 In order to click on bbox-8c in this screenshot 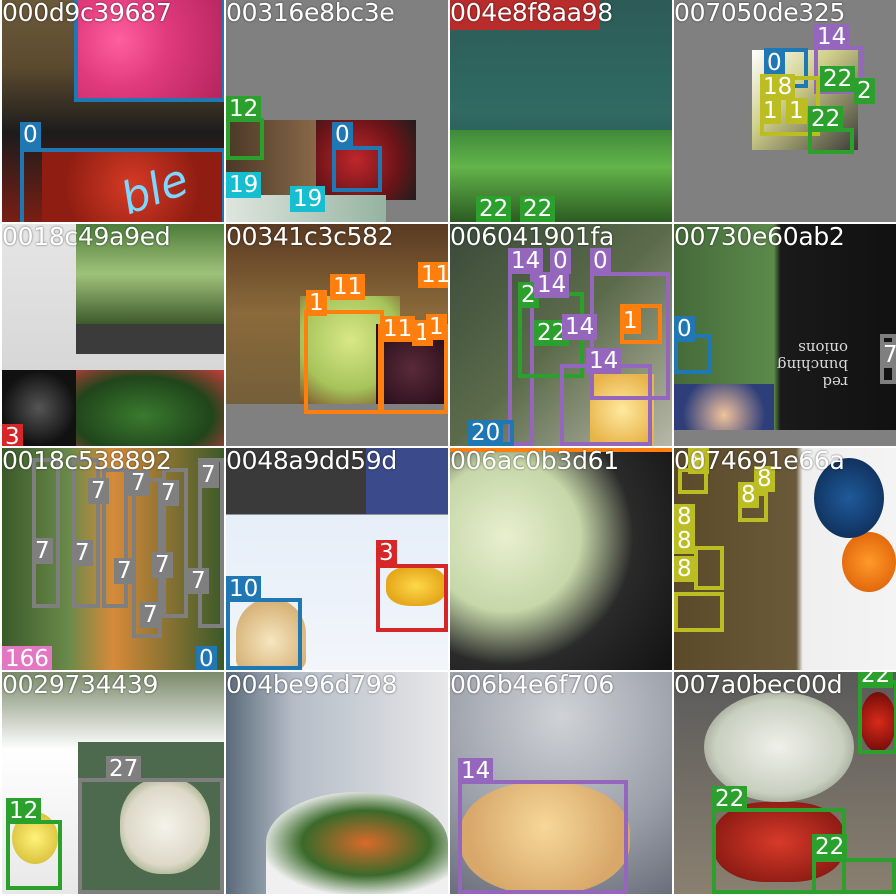, I will do `click(709, 568)`.